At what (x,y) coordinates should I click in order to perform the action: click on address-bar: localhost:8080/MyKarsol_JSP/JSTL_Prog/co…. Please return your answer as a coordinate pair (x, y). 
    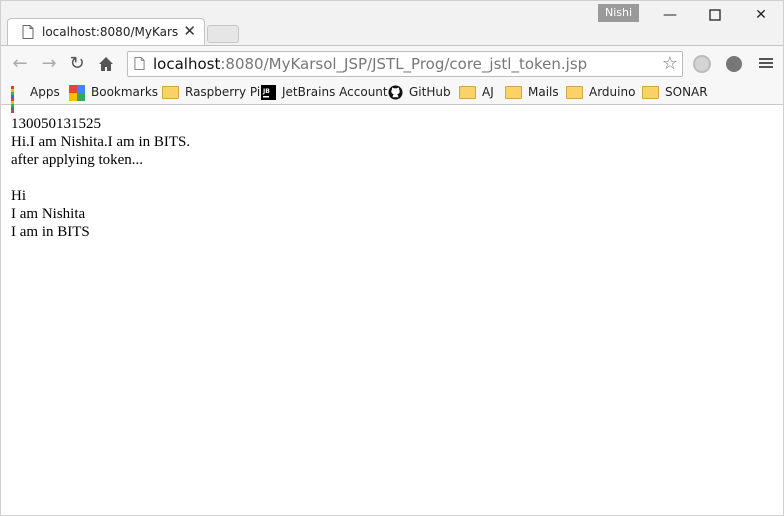
    Looking at the image, I should click on (405, 64).